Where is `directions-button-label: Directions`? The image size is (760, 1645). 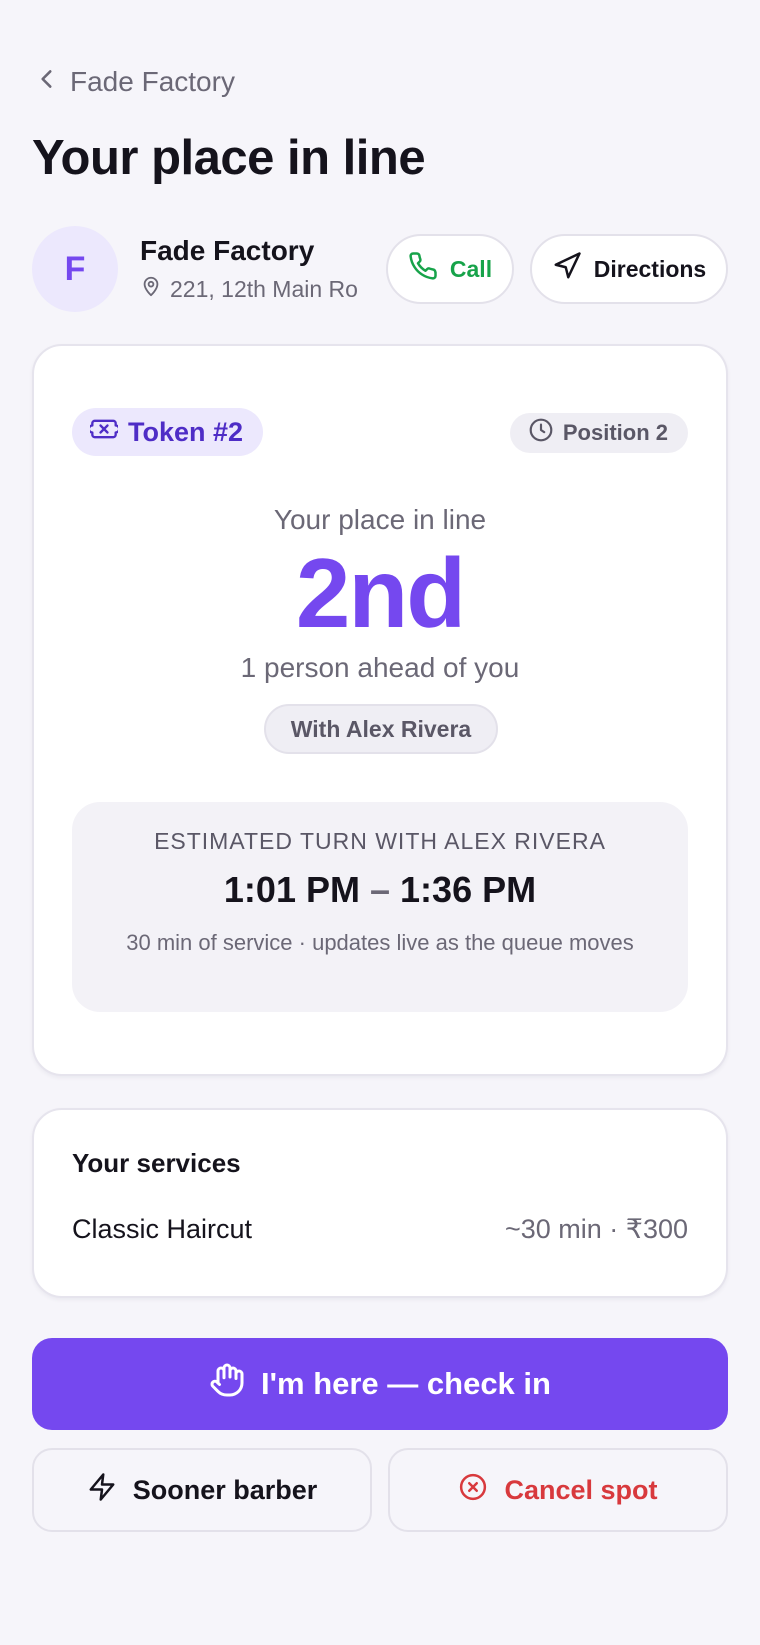 directions-button-label: Directions is located at coordinates (650, 268).